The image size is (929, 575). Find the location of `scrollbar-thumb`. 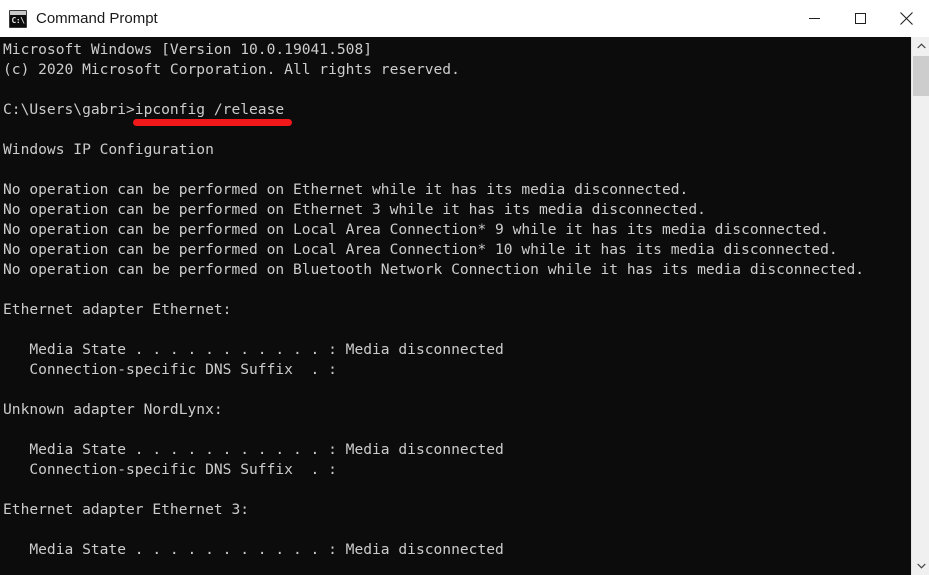

scrollbar-thumb is located at coordinates (921, 76).